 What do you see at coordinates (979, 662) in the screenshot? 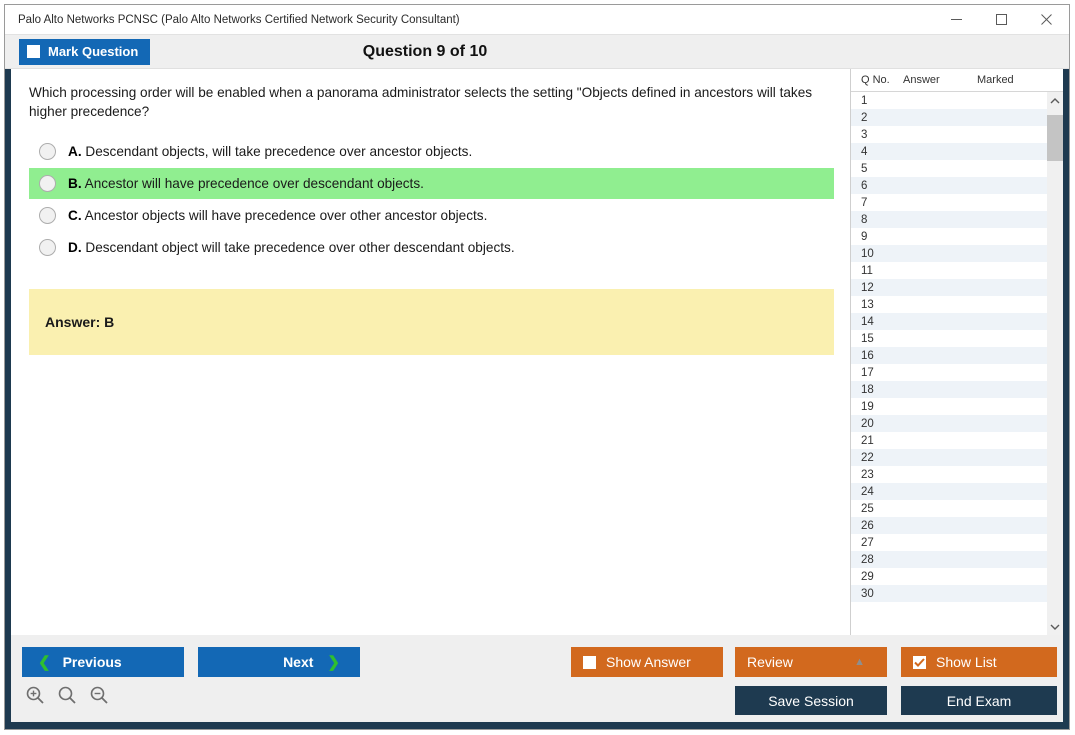
I see `show-list-button: Show List` at bounding box center [979, 662].